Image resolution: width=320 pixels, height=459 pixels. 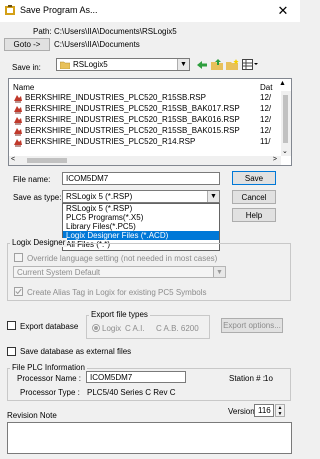 What do you see at coordinates (112, 328) in the screenshot?
I see `radio-logix-label: Logix` at bounding box center [112, 328].